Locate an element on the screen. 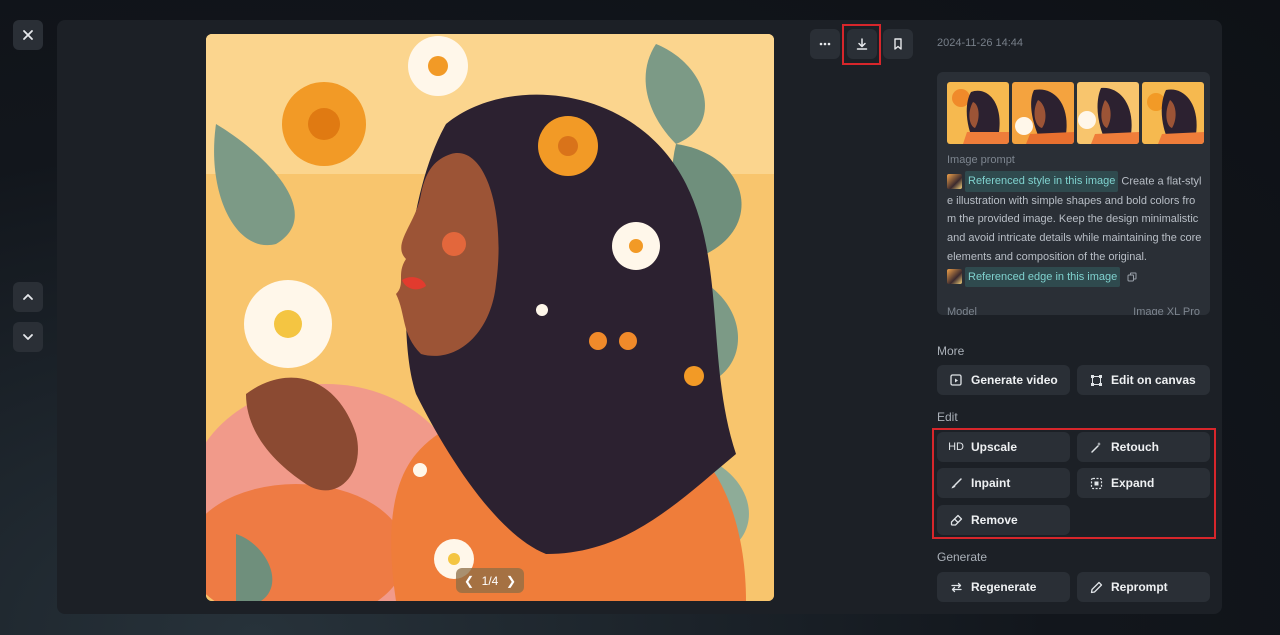 The image size is (1280, 635). inpaint-button: Inpaint is located at coordinates (1003, 483).